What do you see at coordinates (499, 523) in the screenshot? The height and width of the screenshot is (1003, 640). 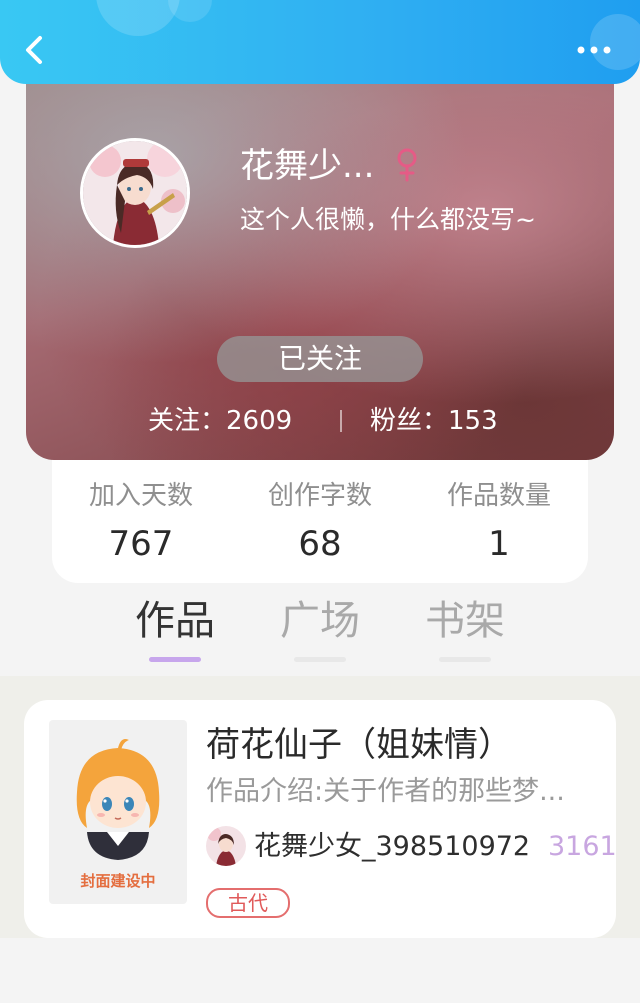 I see `works-count-stat: 作品数量 1` at bounding box center [499, 523].